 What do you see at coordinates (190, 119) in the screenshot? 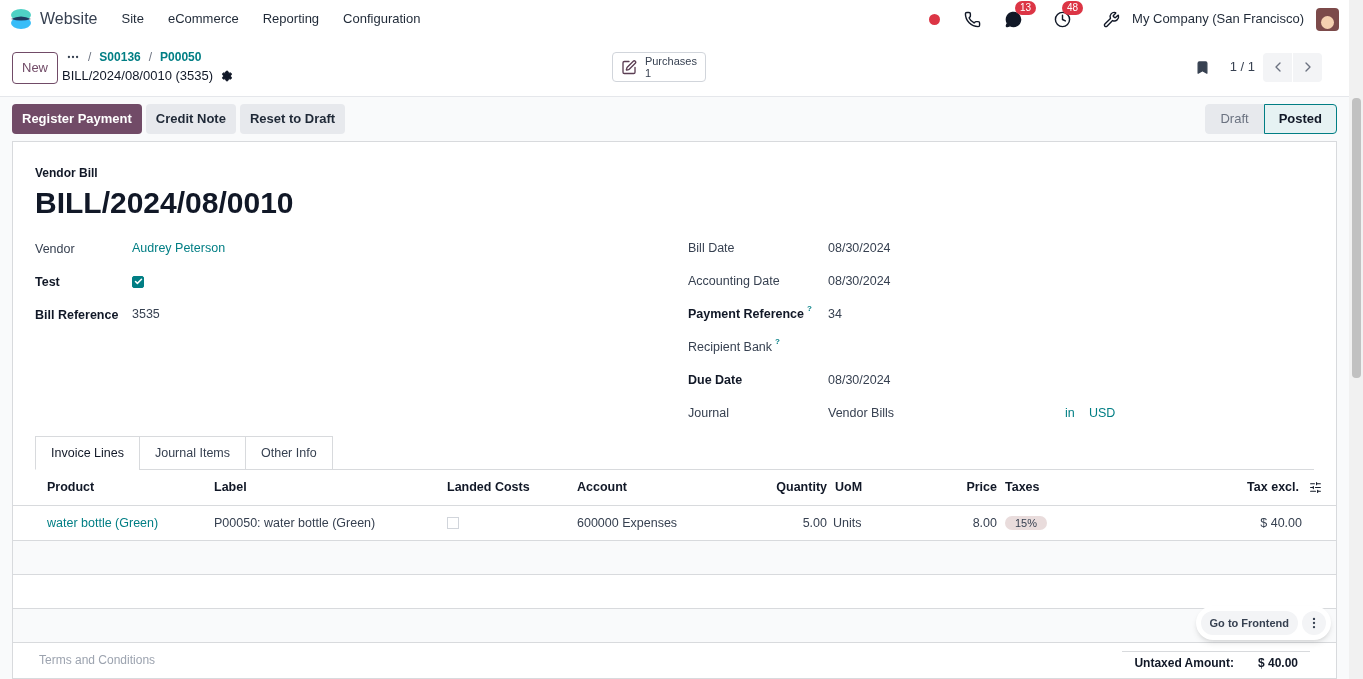
I see `action-button: Credit Note` at bounding box center [190, 119].